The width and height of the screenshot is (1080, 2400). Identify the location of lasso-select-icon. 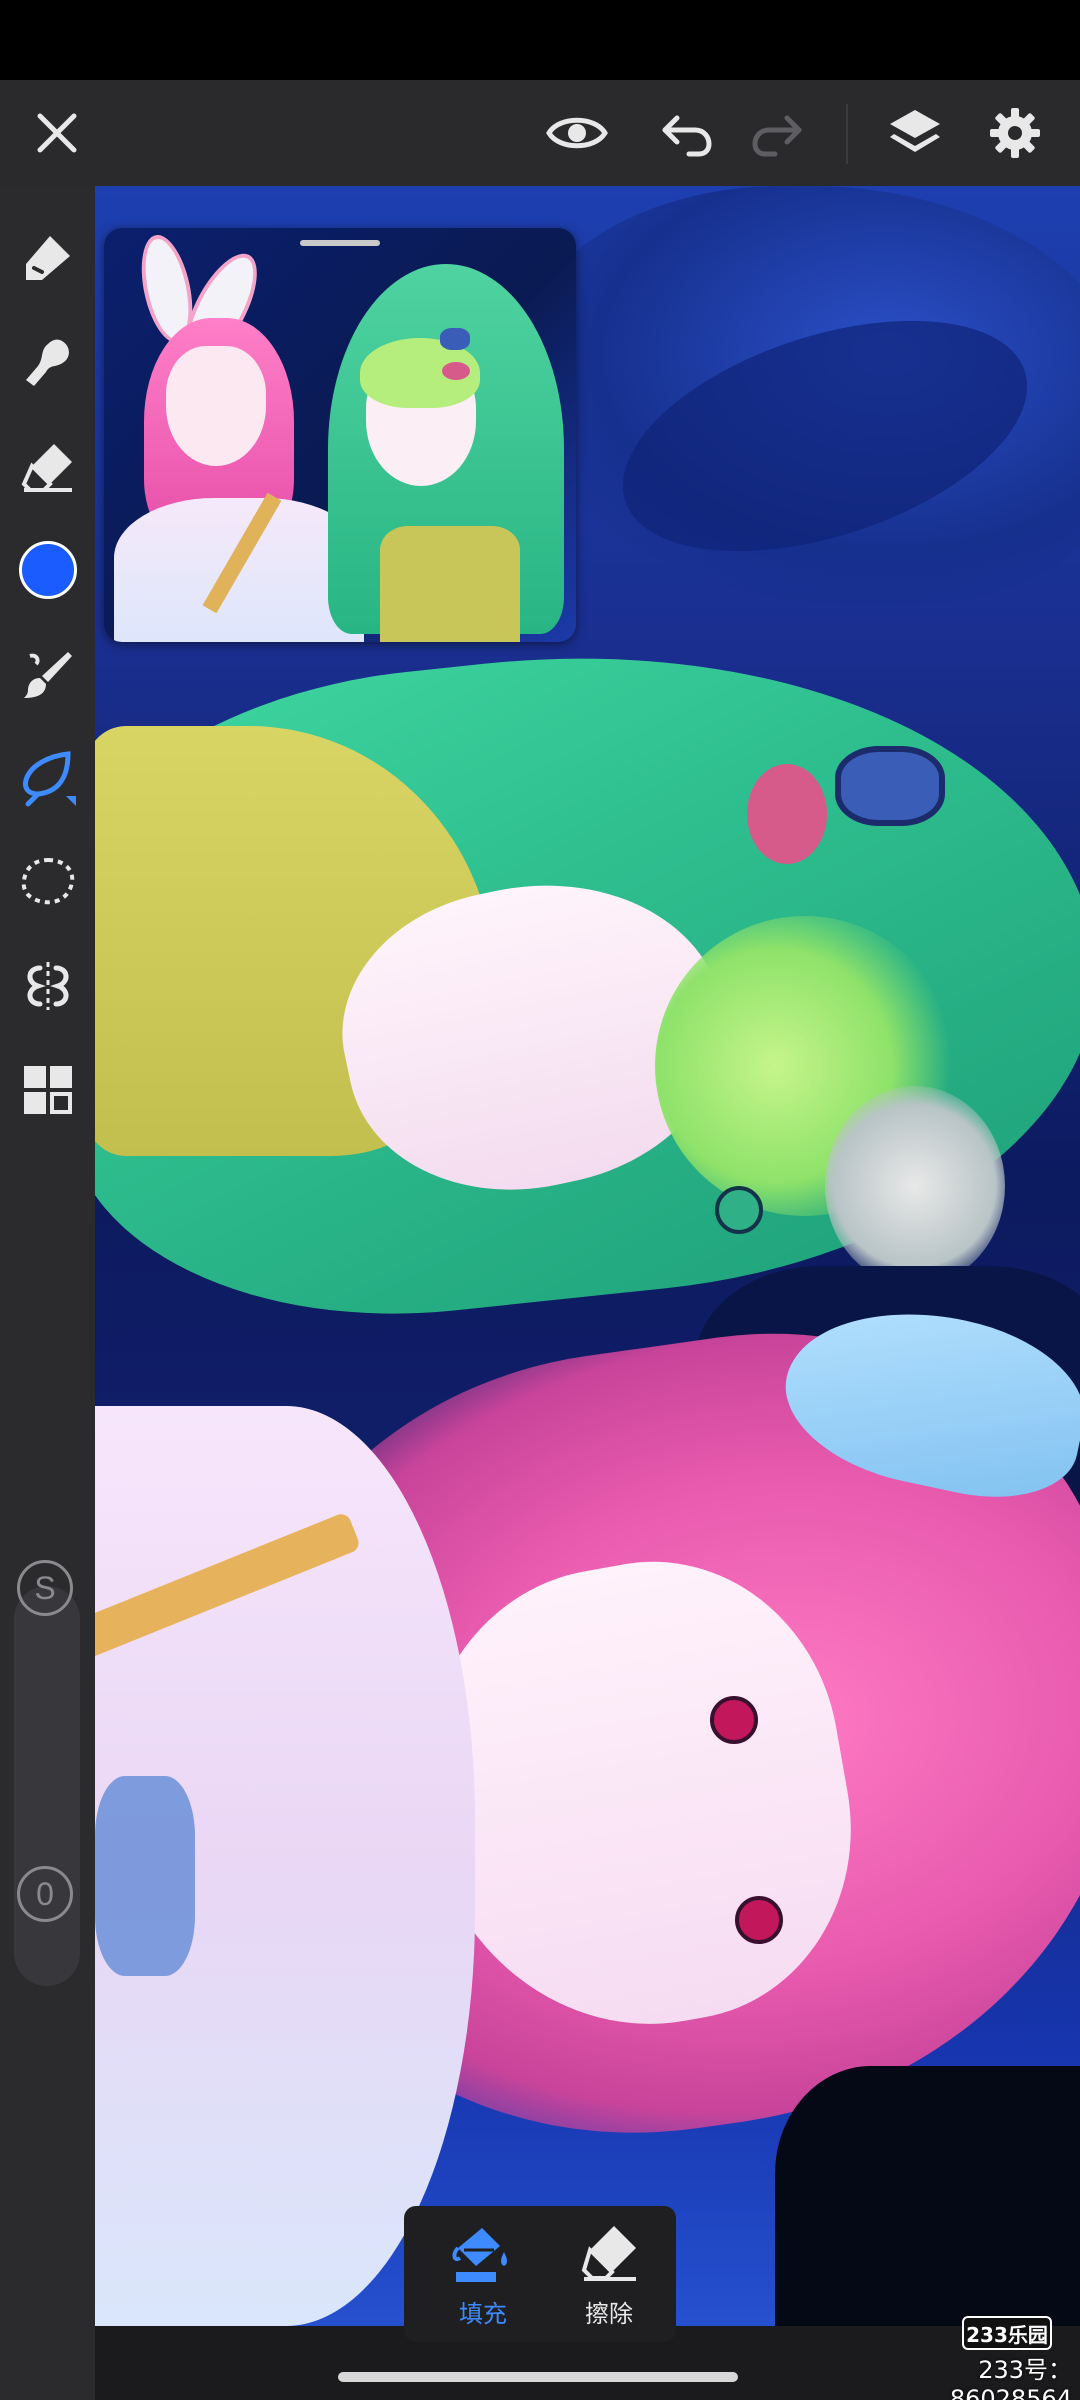
(47, 880).